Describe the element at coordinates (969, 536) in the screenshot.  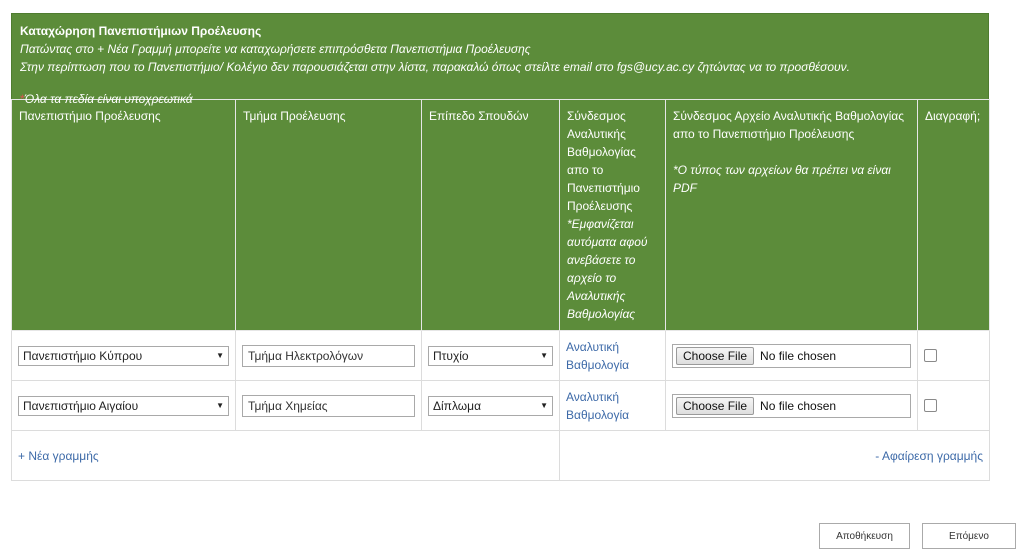
I see `next-button: Επόμενο` at that location.